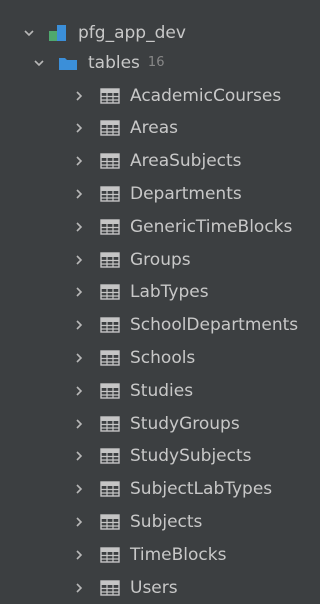 The height and width of the screenshot is (604, 320). I want to click on tree-node-table-users: Users, so click(160, 587).